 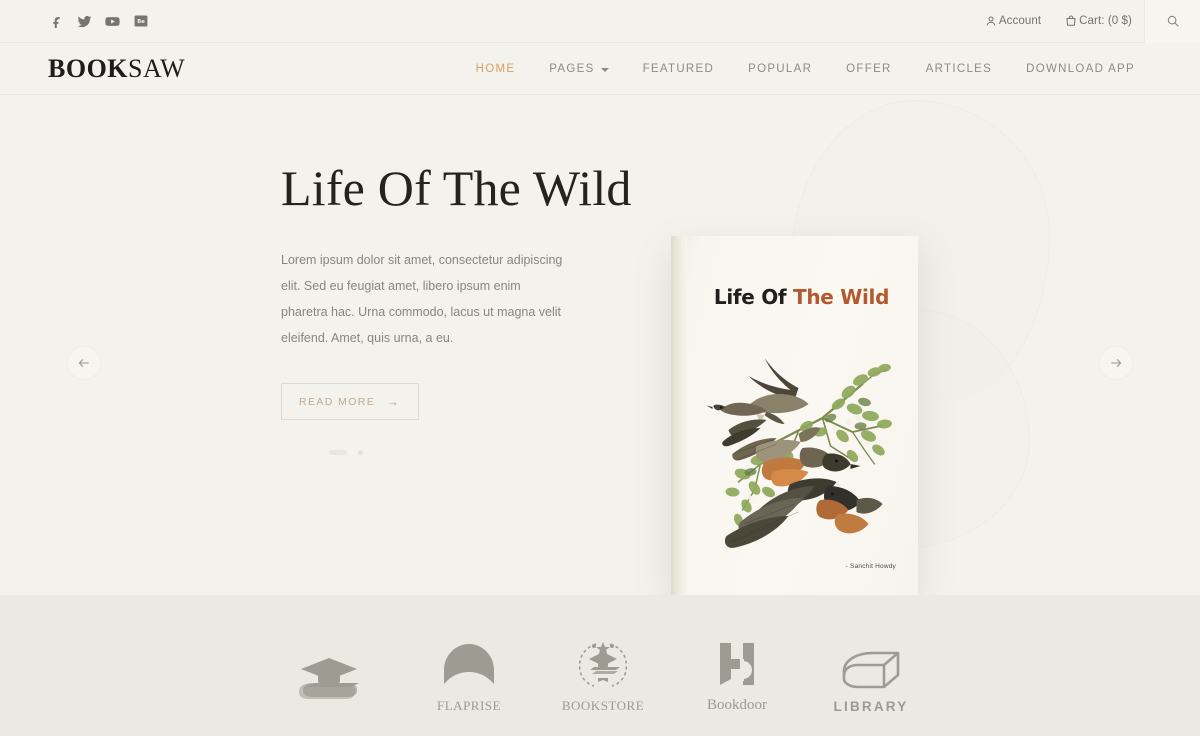 I want to click on cart-link: Cart: (0 $), so click(x=1098, y=21).